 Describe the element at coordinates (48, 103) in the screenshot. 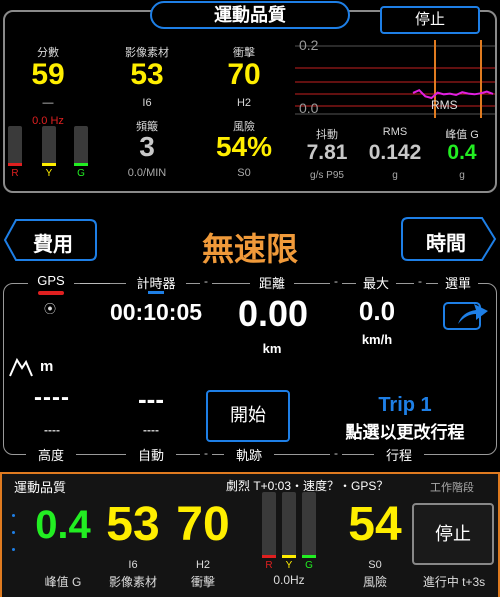

I see `score-dash: —` at that location.